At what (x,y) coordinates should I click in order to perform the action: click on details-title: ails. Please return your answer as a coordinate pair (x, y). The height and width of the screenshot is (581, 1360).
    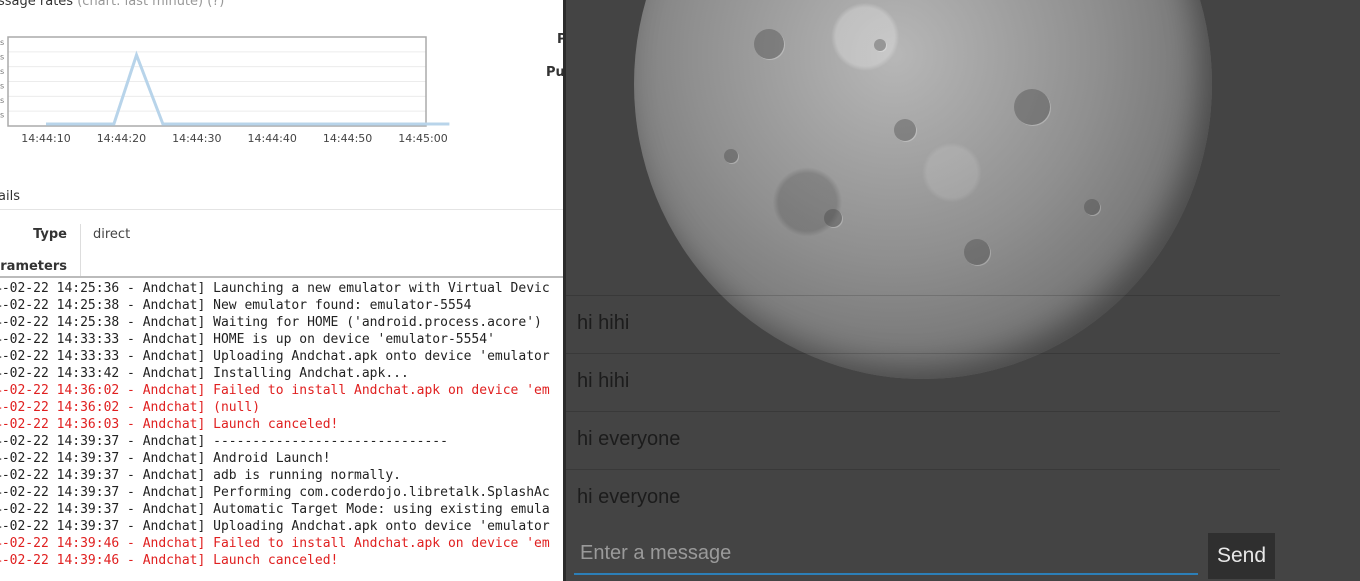
    Looking at the image, I should click on (10, 196).